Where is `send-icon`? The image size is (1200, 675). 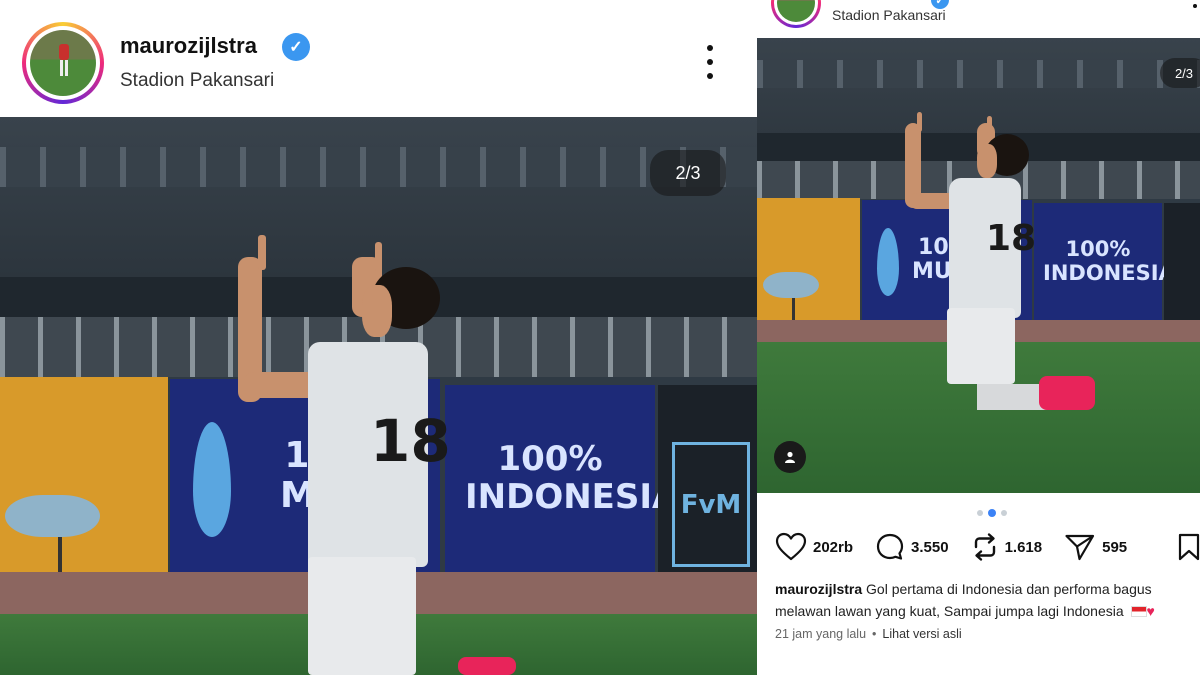 send-icon is located at coordinates (1080, 547).